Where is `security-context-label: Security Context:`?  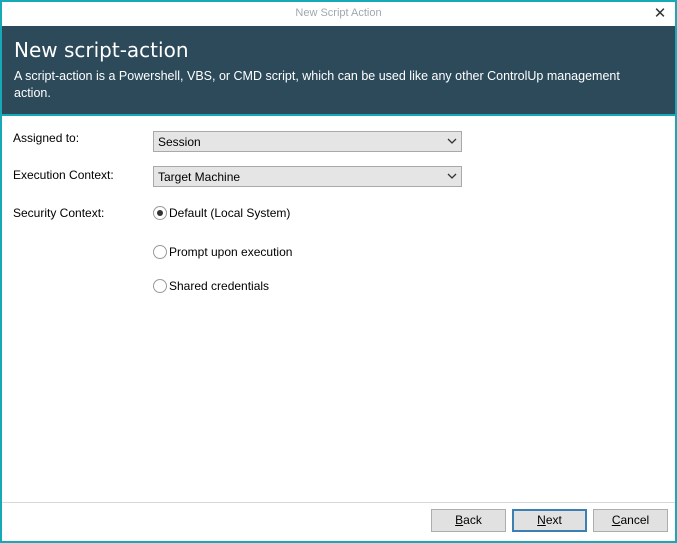
security-context-label: Security Context: is located at coordinates (59, 213).